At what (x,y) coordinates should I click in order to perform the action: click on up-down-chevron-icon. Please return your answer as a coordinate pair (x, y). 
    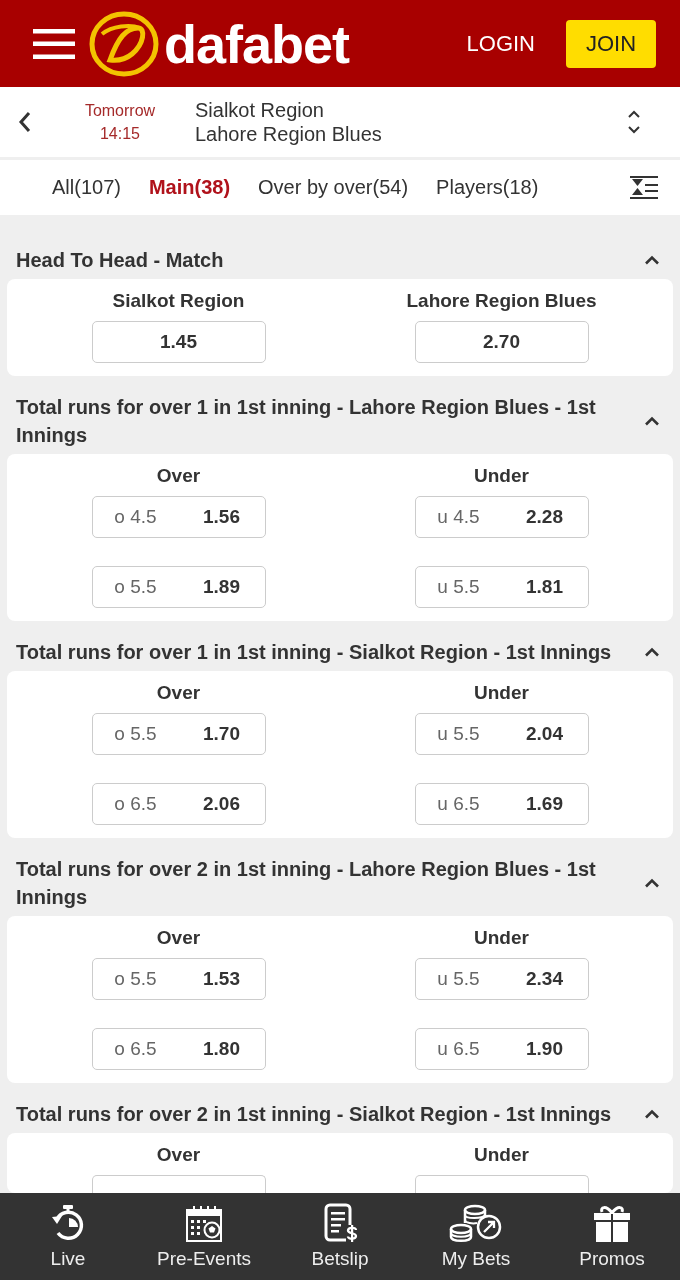
    Looking at the image, I should click on (634, 122).